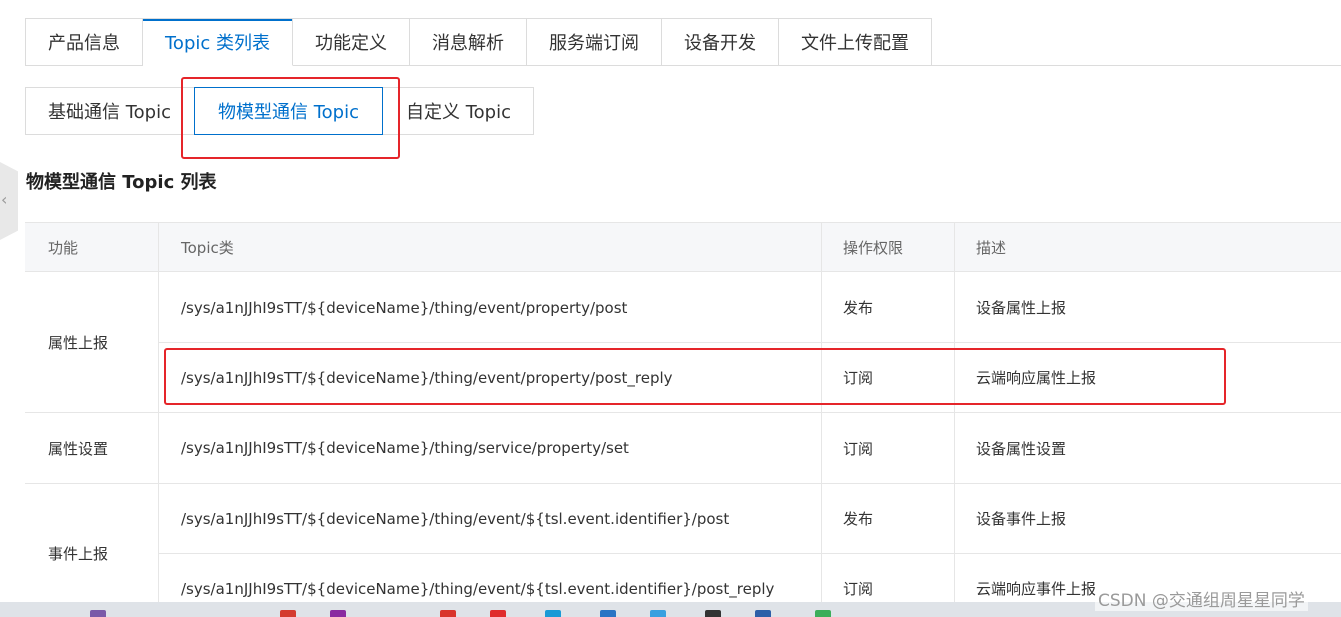 The width and height of the screenshot is (1341, 617). I want to click on group-function-event-report: 事件上报, so click(78, 554).